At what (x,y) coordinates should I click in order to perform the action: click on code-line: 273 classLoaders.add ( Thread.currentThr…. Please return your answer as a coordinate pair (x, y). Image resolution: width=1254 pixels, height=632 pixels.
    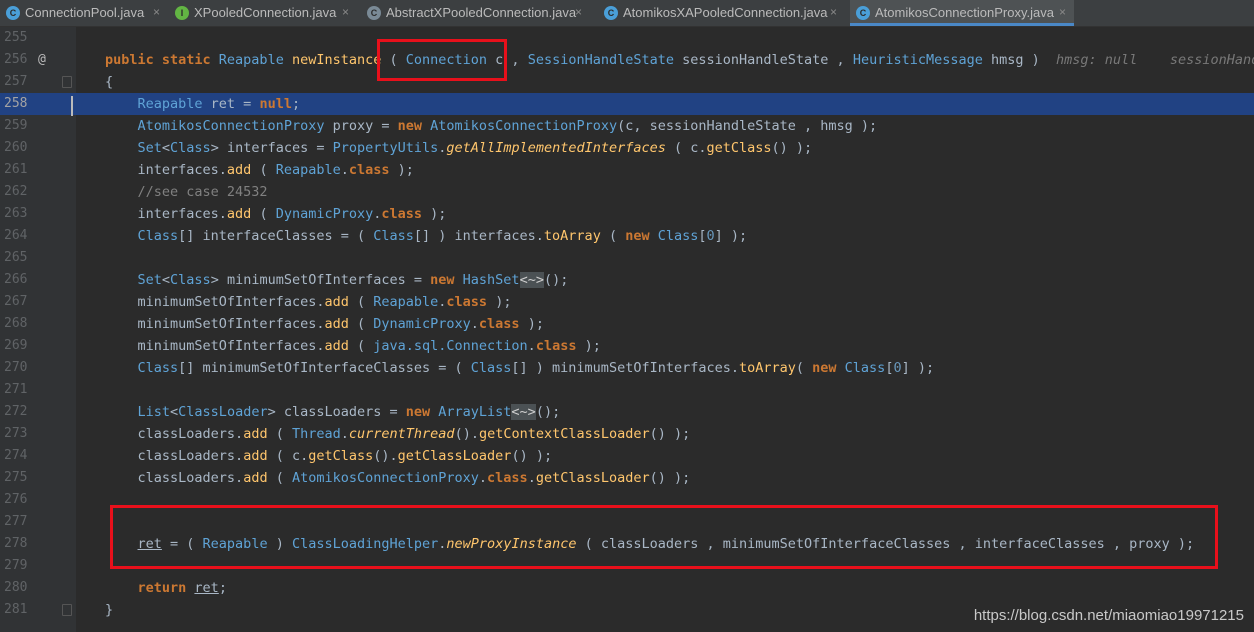
    Looking at the image, I should click on (347, 434).